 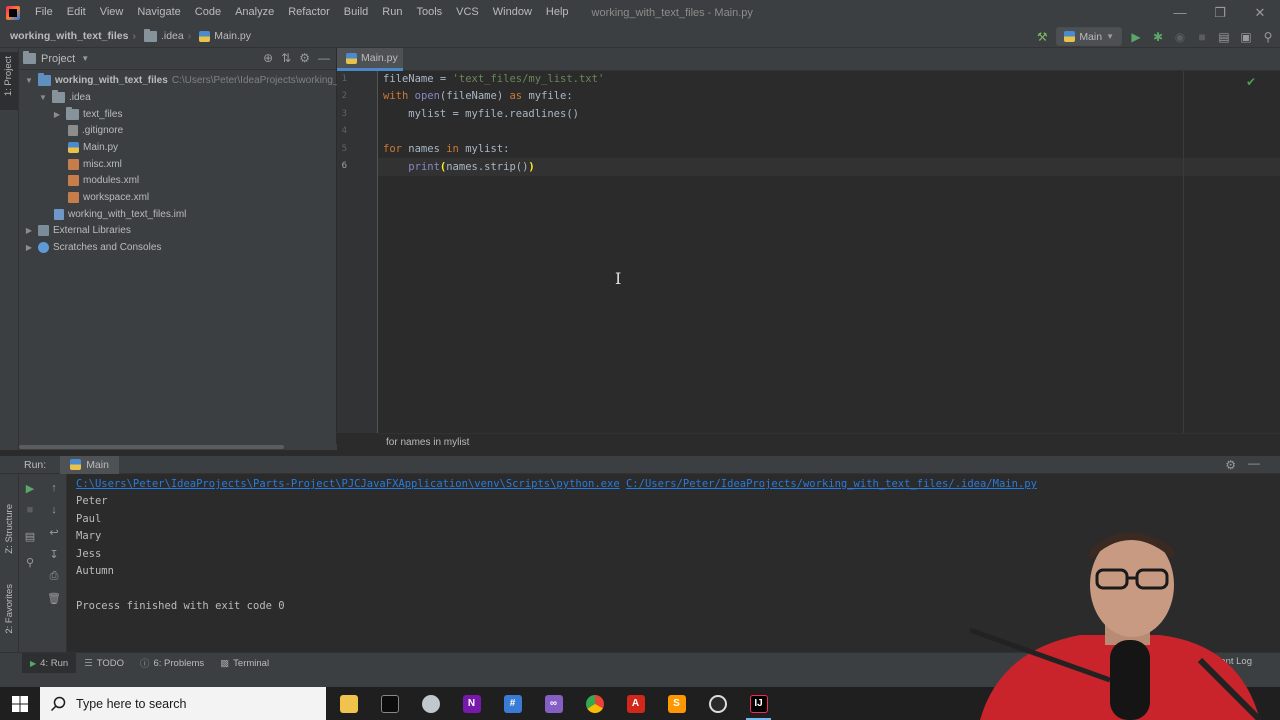 What do you see at coordinates (107, 197) in the screenshot?
I see `tree-item-workspace-xml: workspace.xml` at bounding box center [107, 197].